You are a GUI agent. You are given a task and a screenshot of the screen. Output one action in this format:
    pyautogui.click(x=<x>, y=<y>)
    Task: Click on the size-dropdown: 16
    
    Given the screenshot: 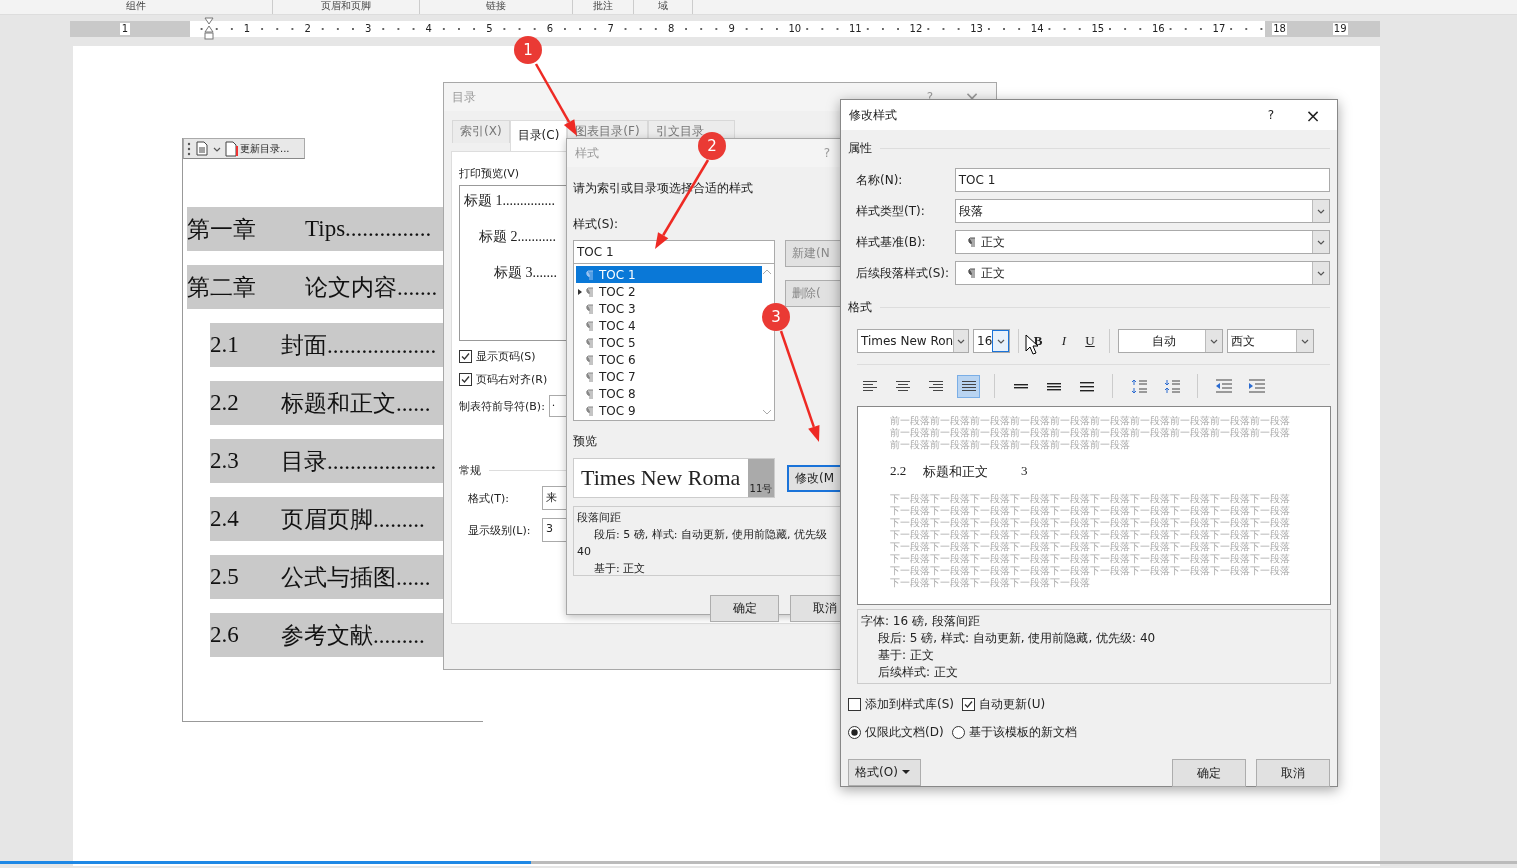 What is the action you would take?
    pyautogui.click(x=991, y=341)
    